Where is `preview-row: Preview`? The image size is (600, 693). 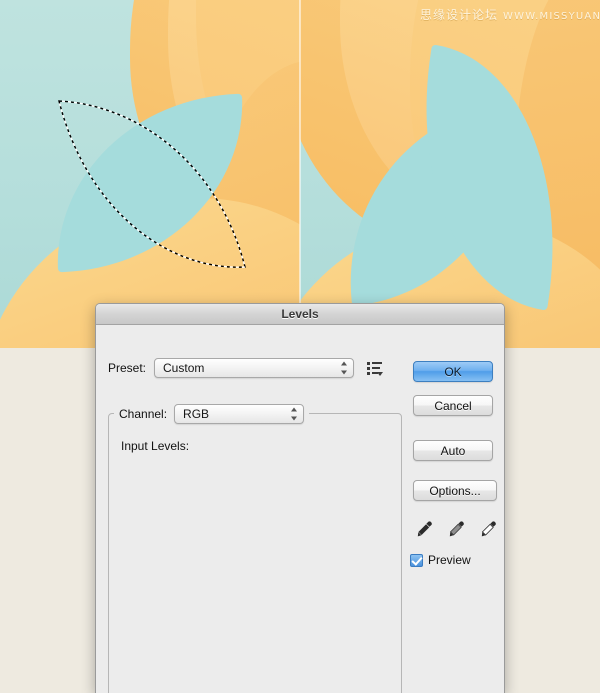 preview-row: Preview is located at coordinates (440, 560).